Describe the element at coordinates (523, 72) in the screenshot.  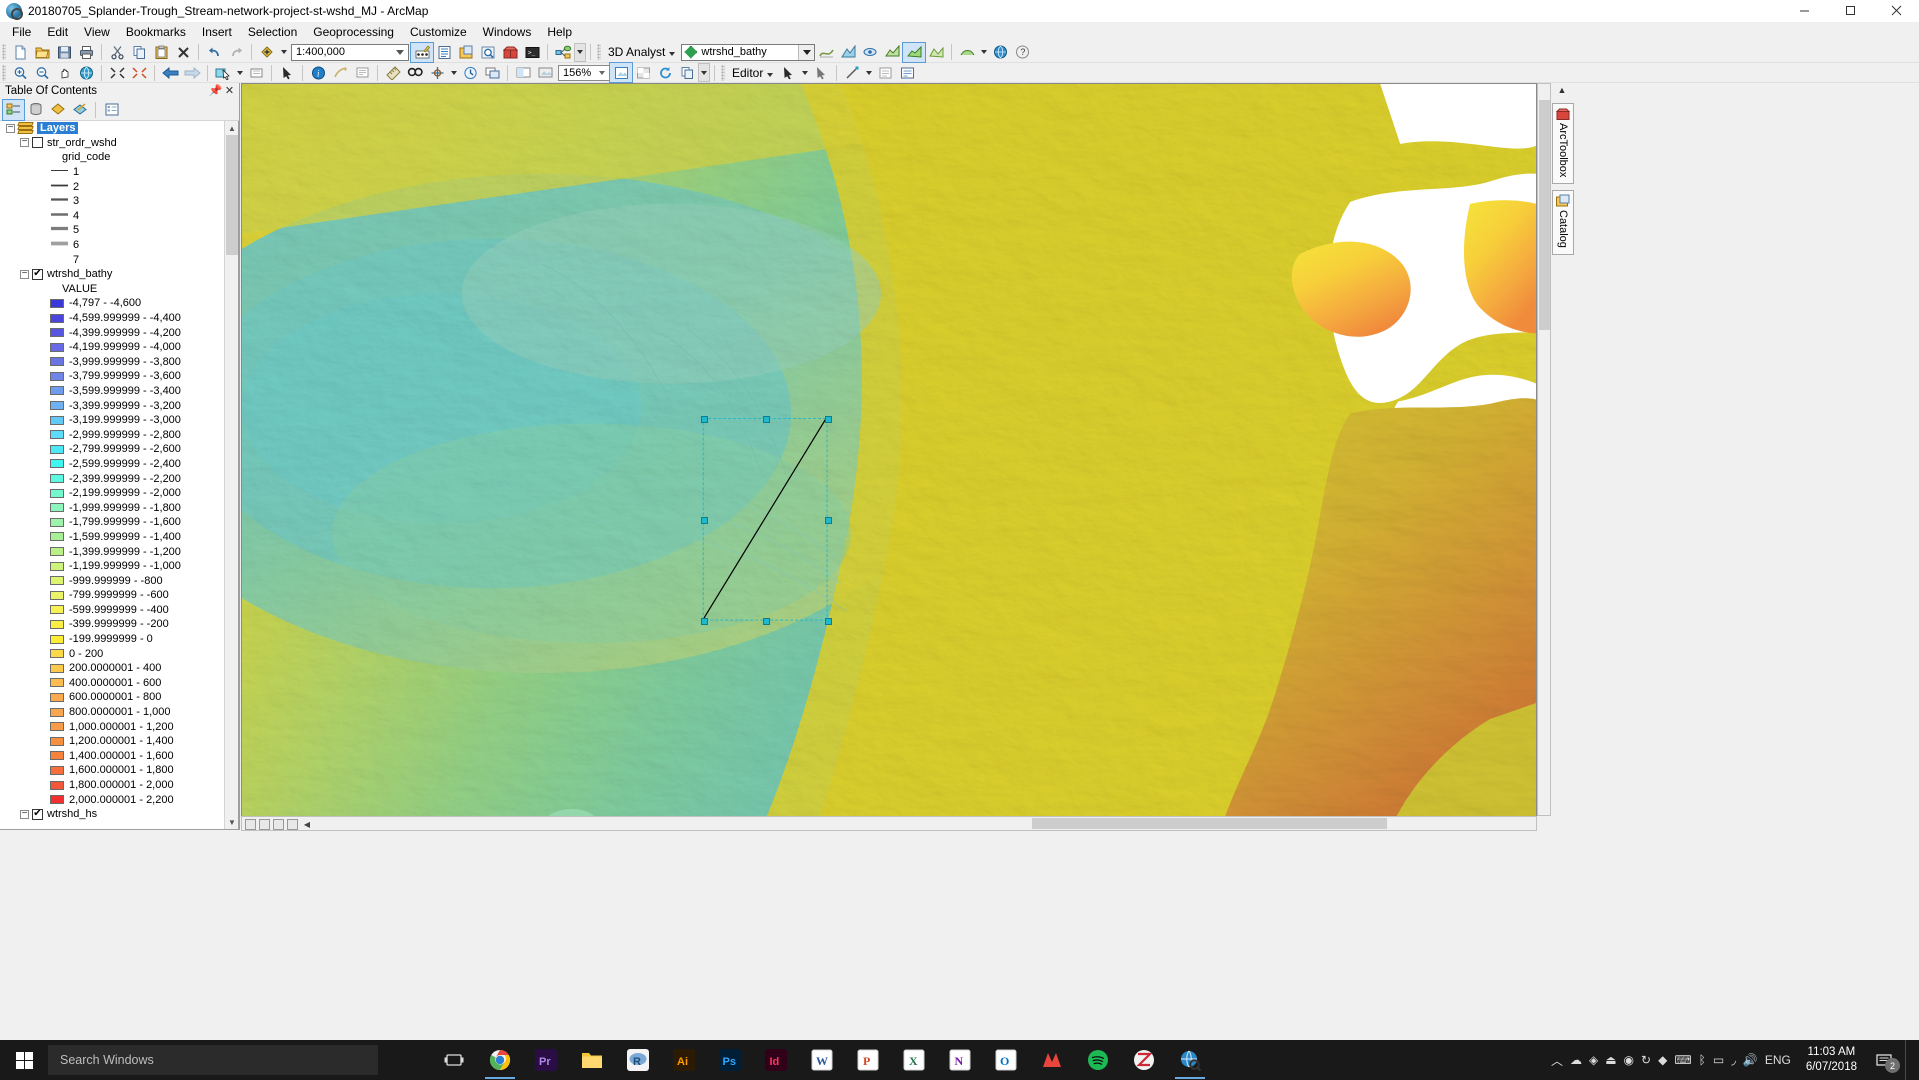
I see `swipe-layer-button` at that location.